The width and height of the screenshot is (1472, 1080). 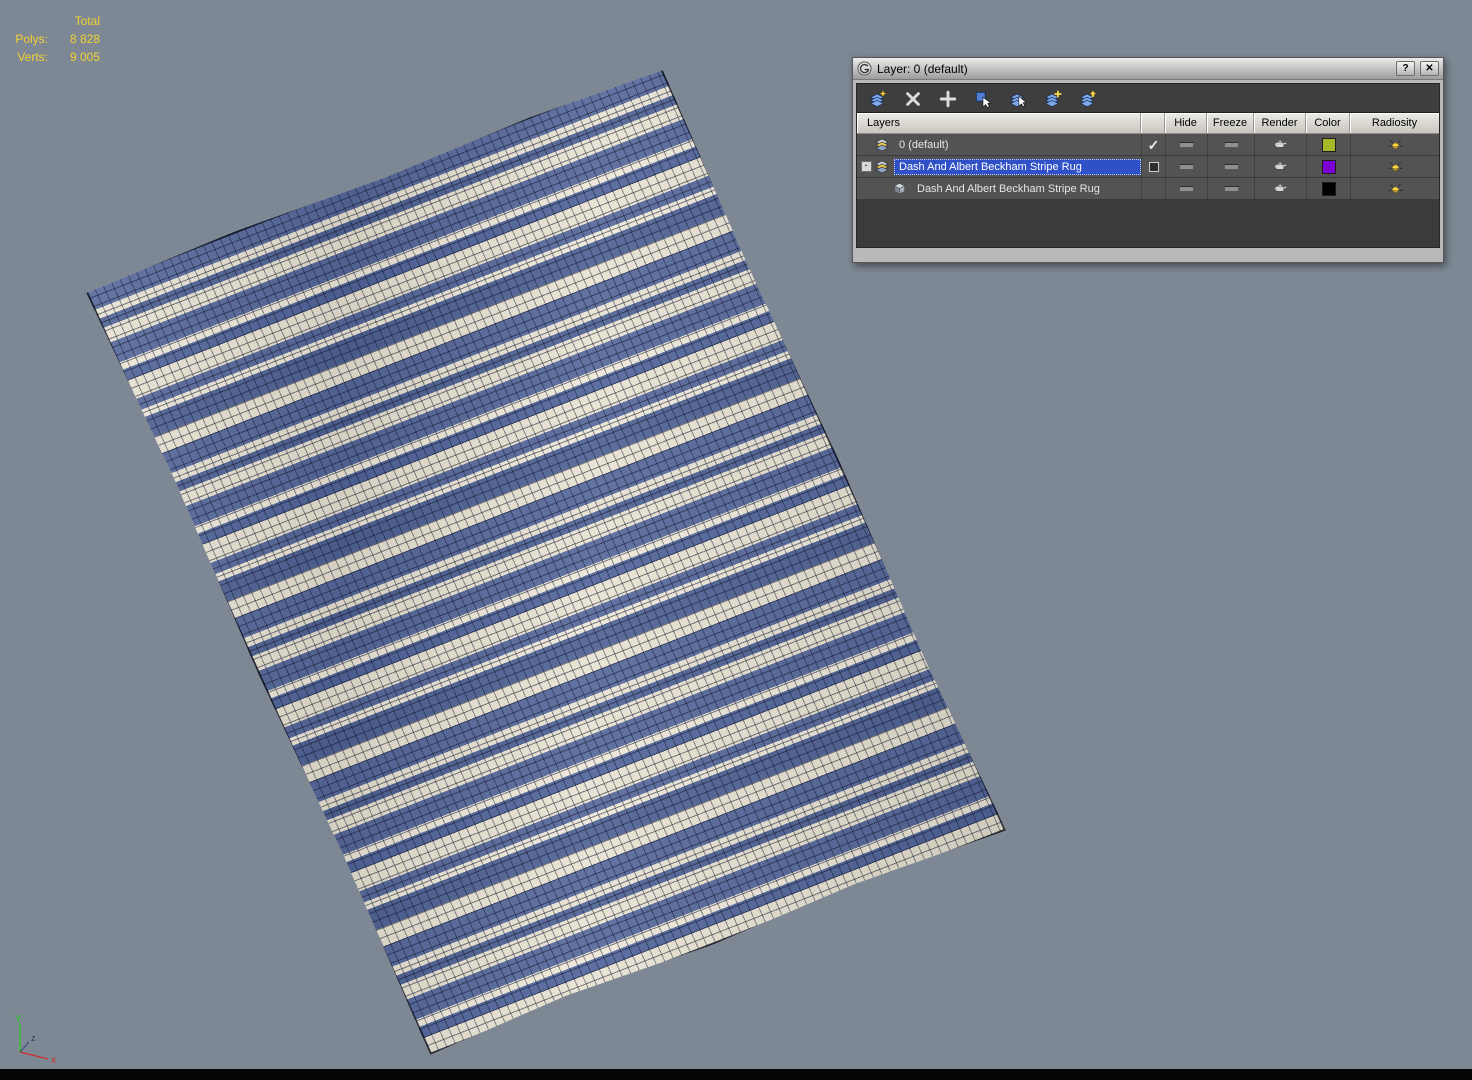 I want to click on stats-polys-value: 8 828, so click(x=84, y=39).